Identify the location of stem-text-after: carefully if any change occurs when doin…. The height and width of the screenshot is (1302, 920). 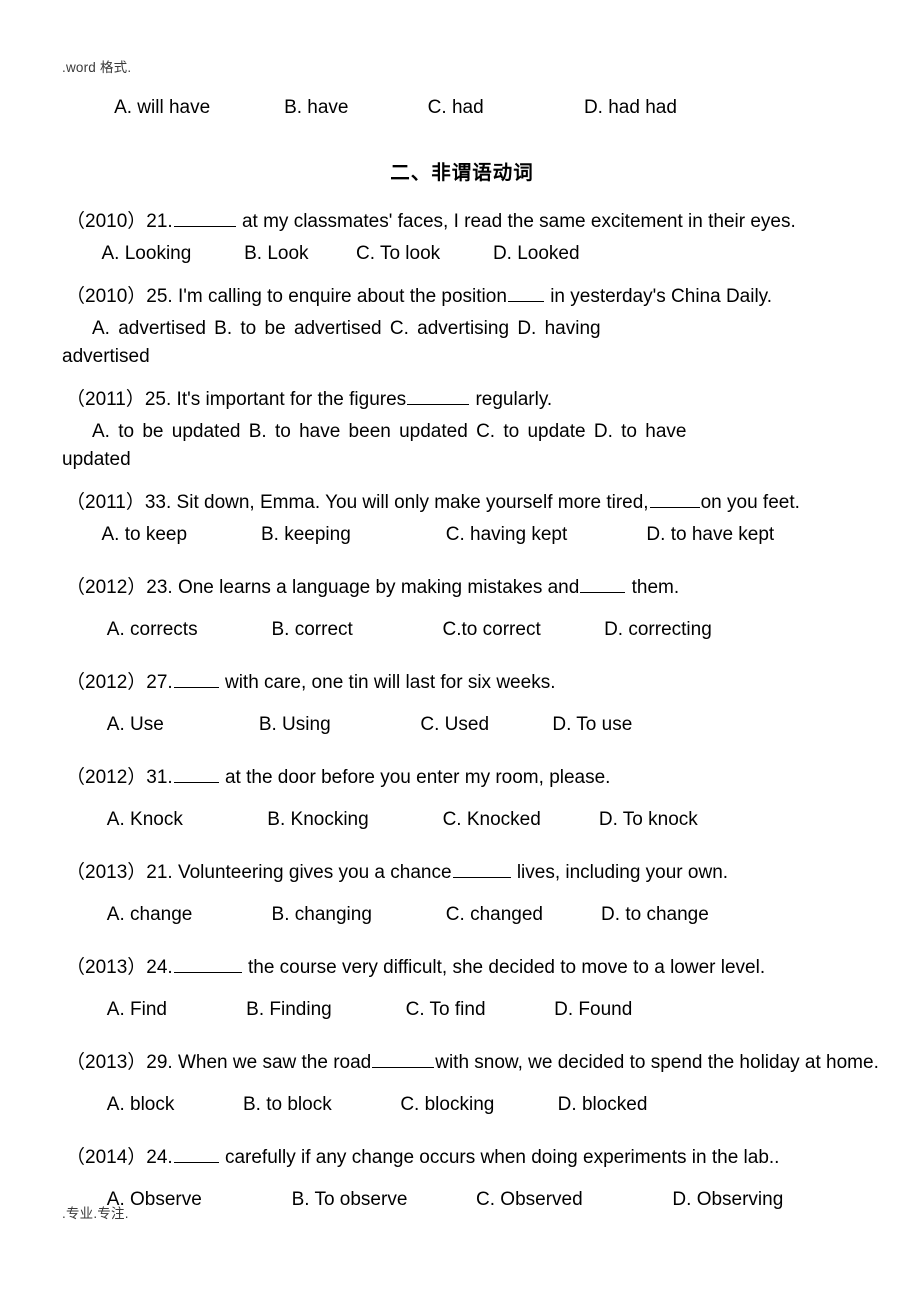
(502, 1157).